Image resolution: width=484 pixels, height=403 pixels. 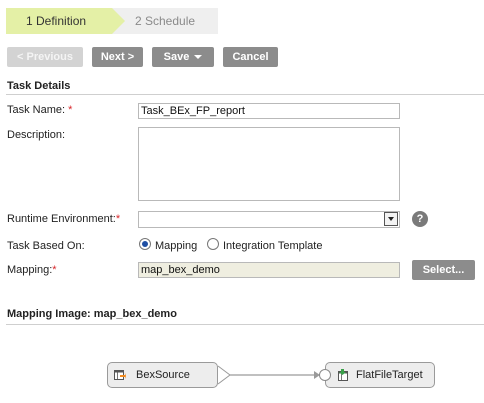 I want to click on mapping-node-bexsource: BexSource, so click(x=162, y=375).